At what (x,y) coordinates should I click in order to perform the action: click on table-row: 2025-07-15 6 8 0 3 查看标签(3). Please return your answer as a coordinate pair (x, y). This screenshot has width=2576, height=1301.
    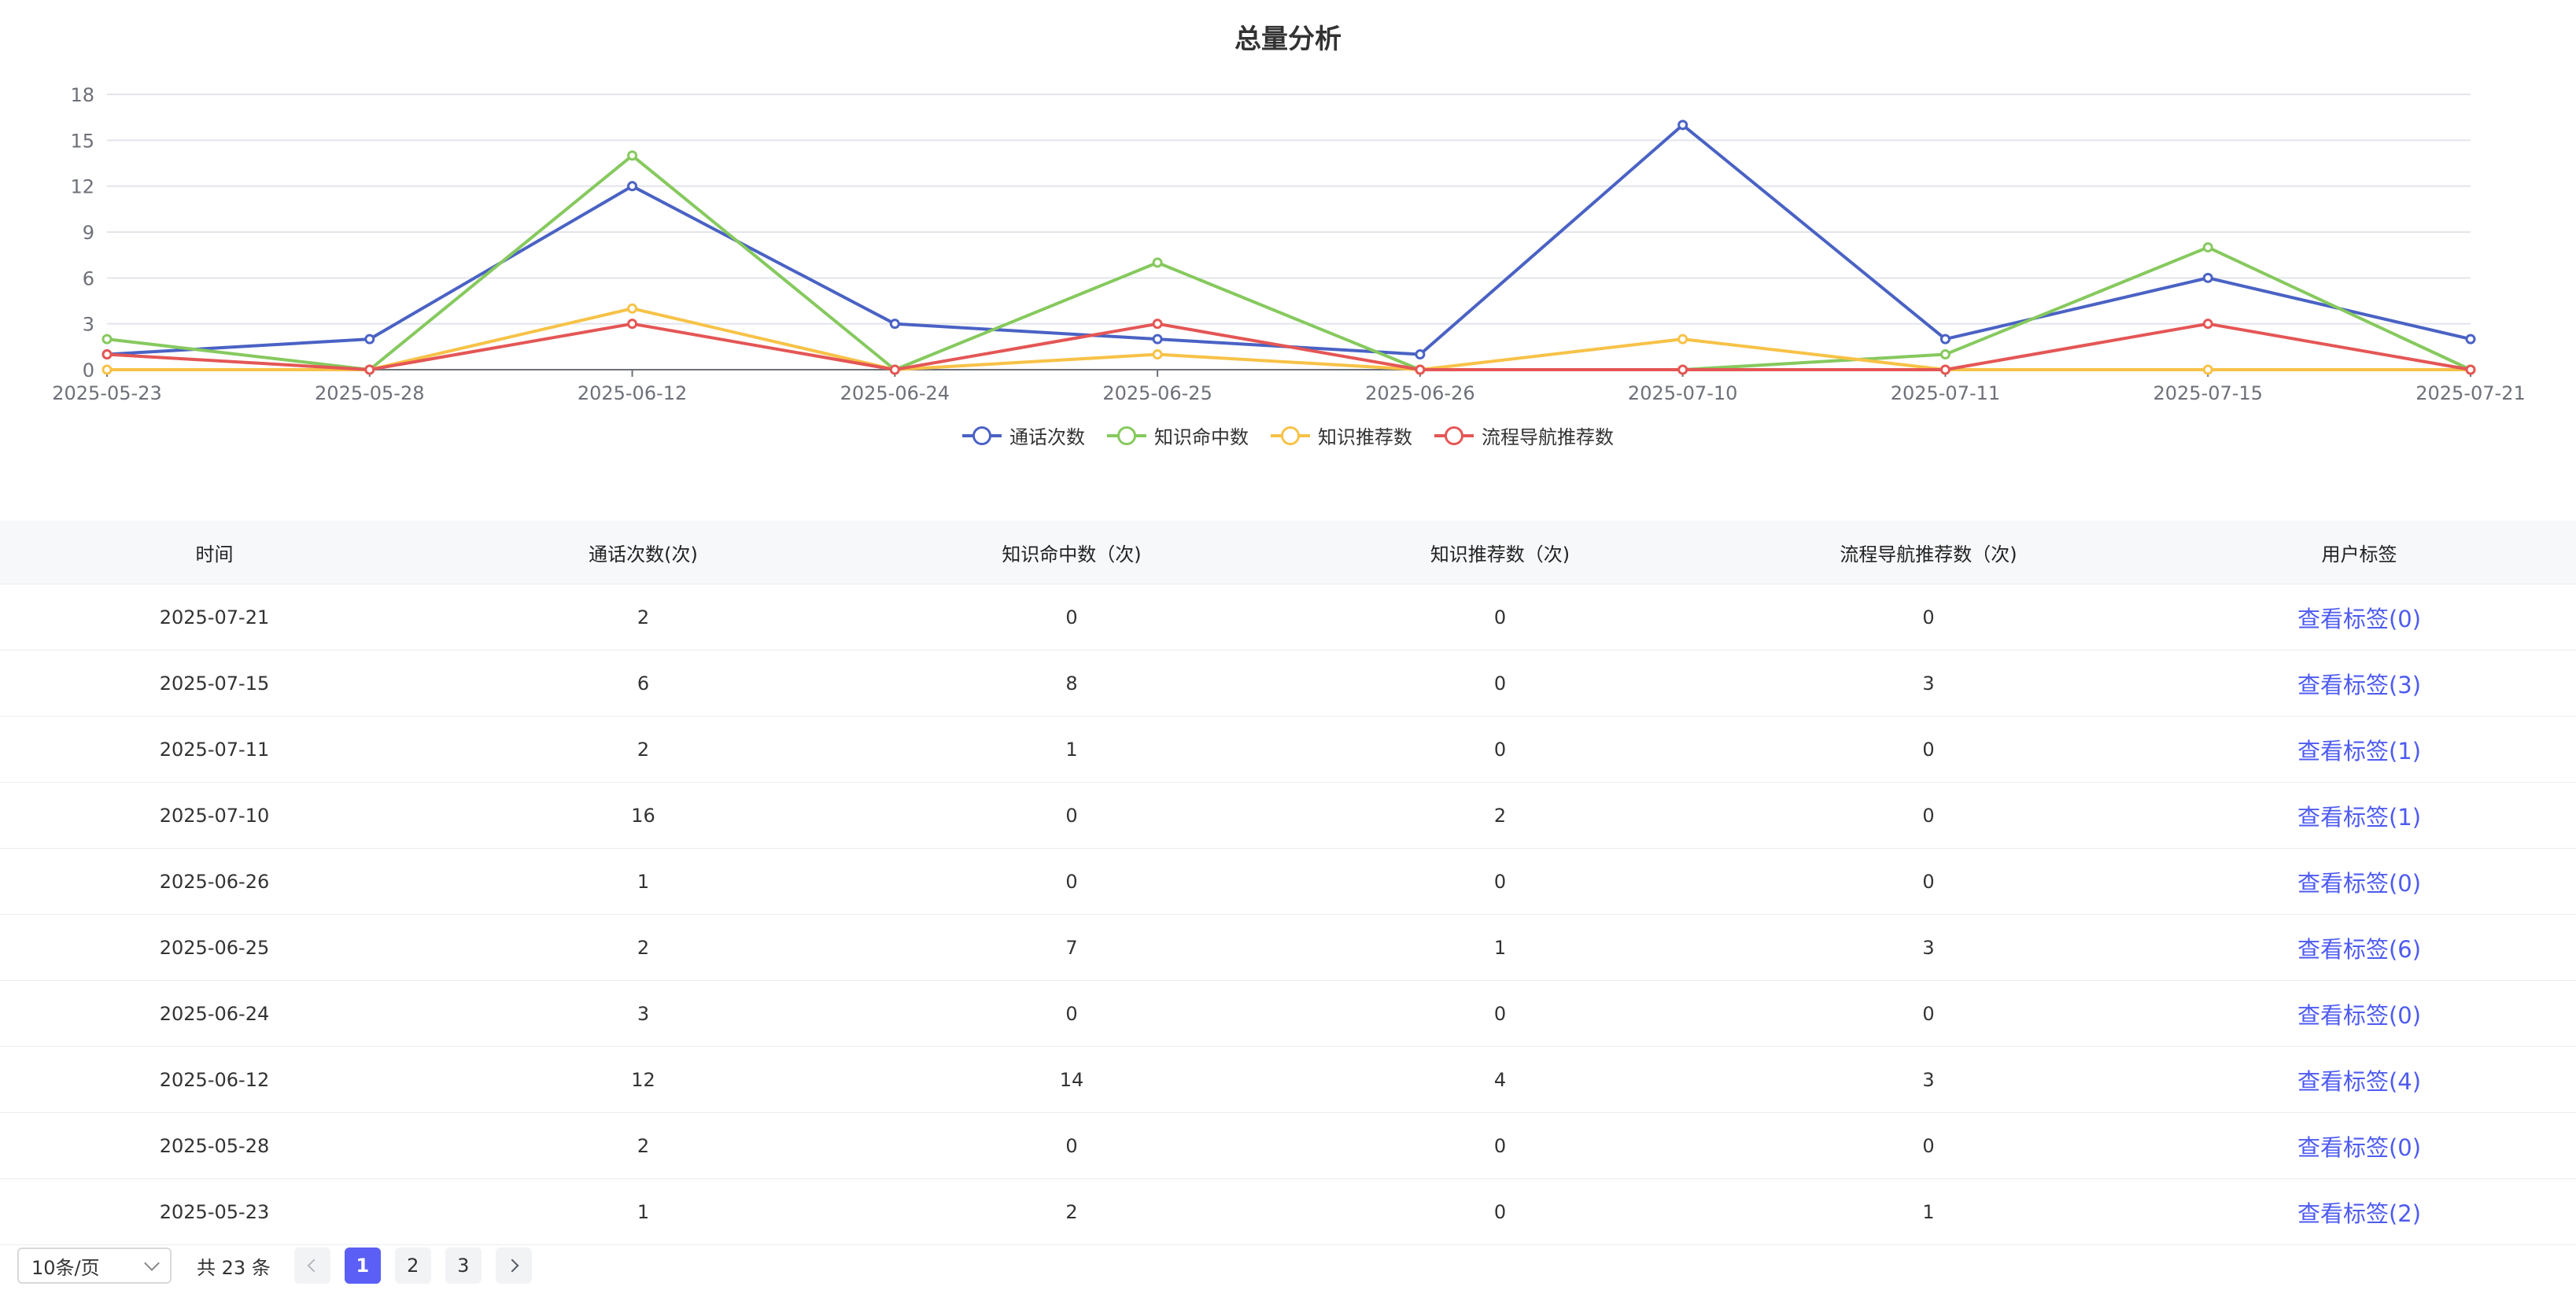
    Looking at the image, I should click on (1288, 683).